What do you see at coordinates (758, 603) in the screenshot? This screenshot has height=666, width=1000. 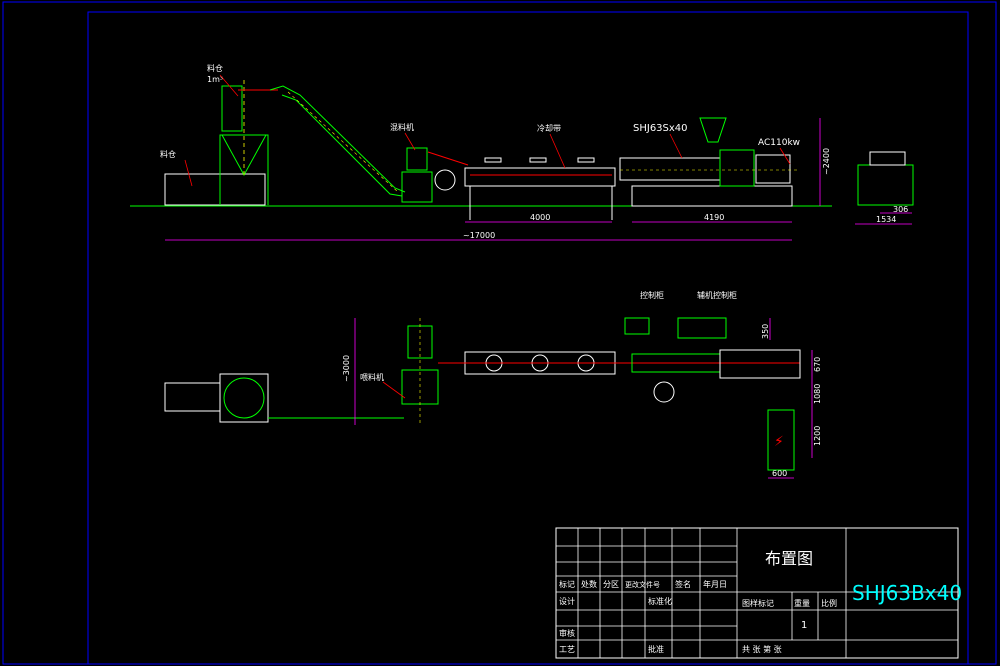 I see `tb-stage-mark: 图样标记` at bounding box center [758, 603].